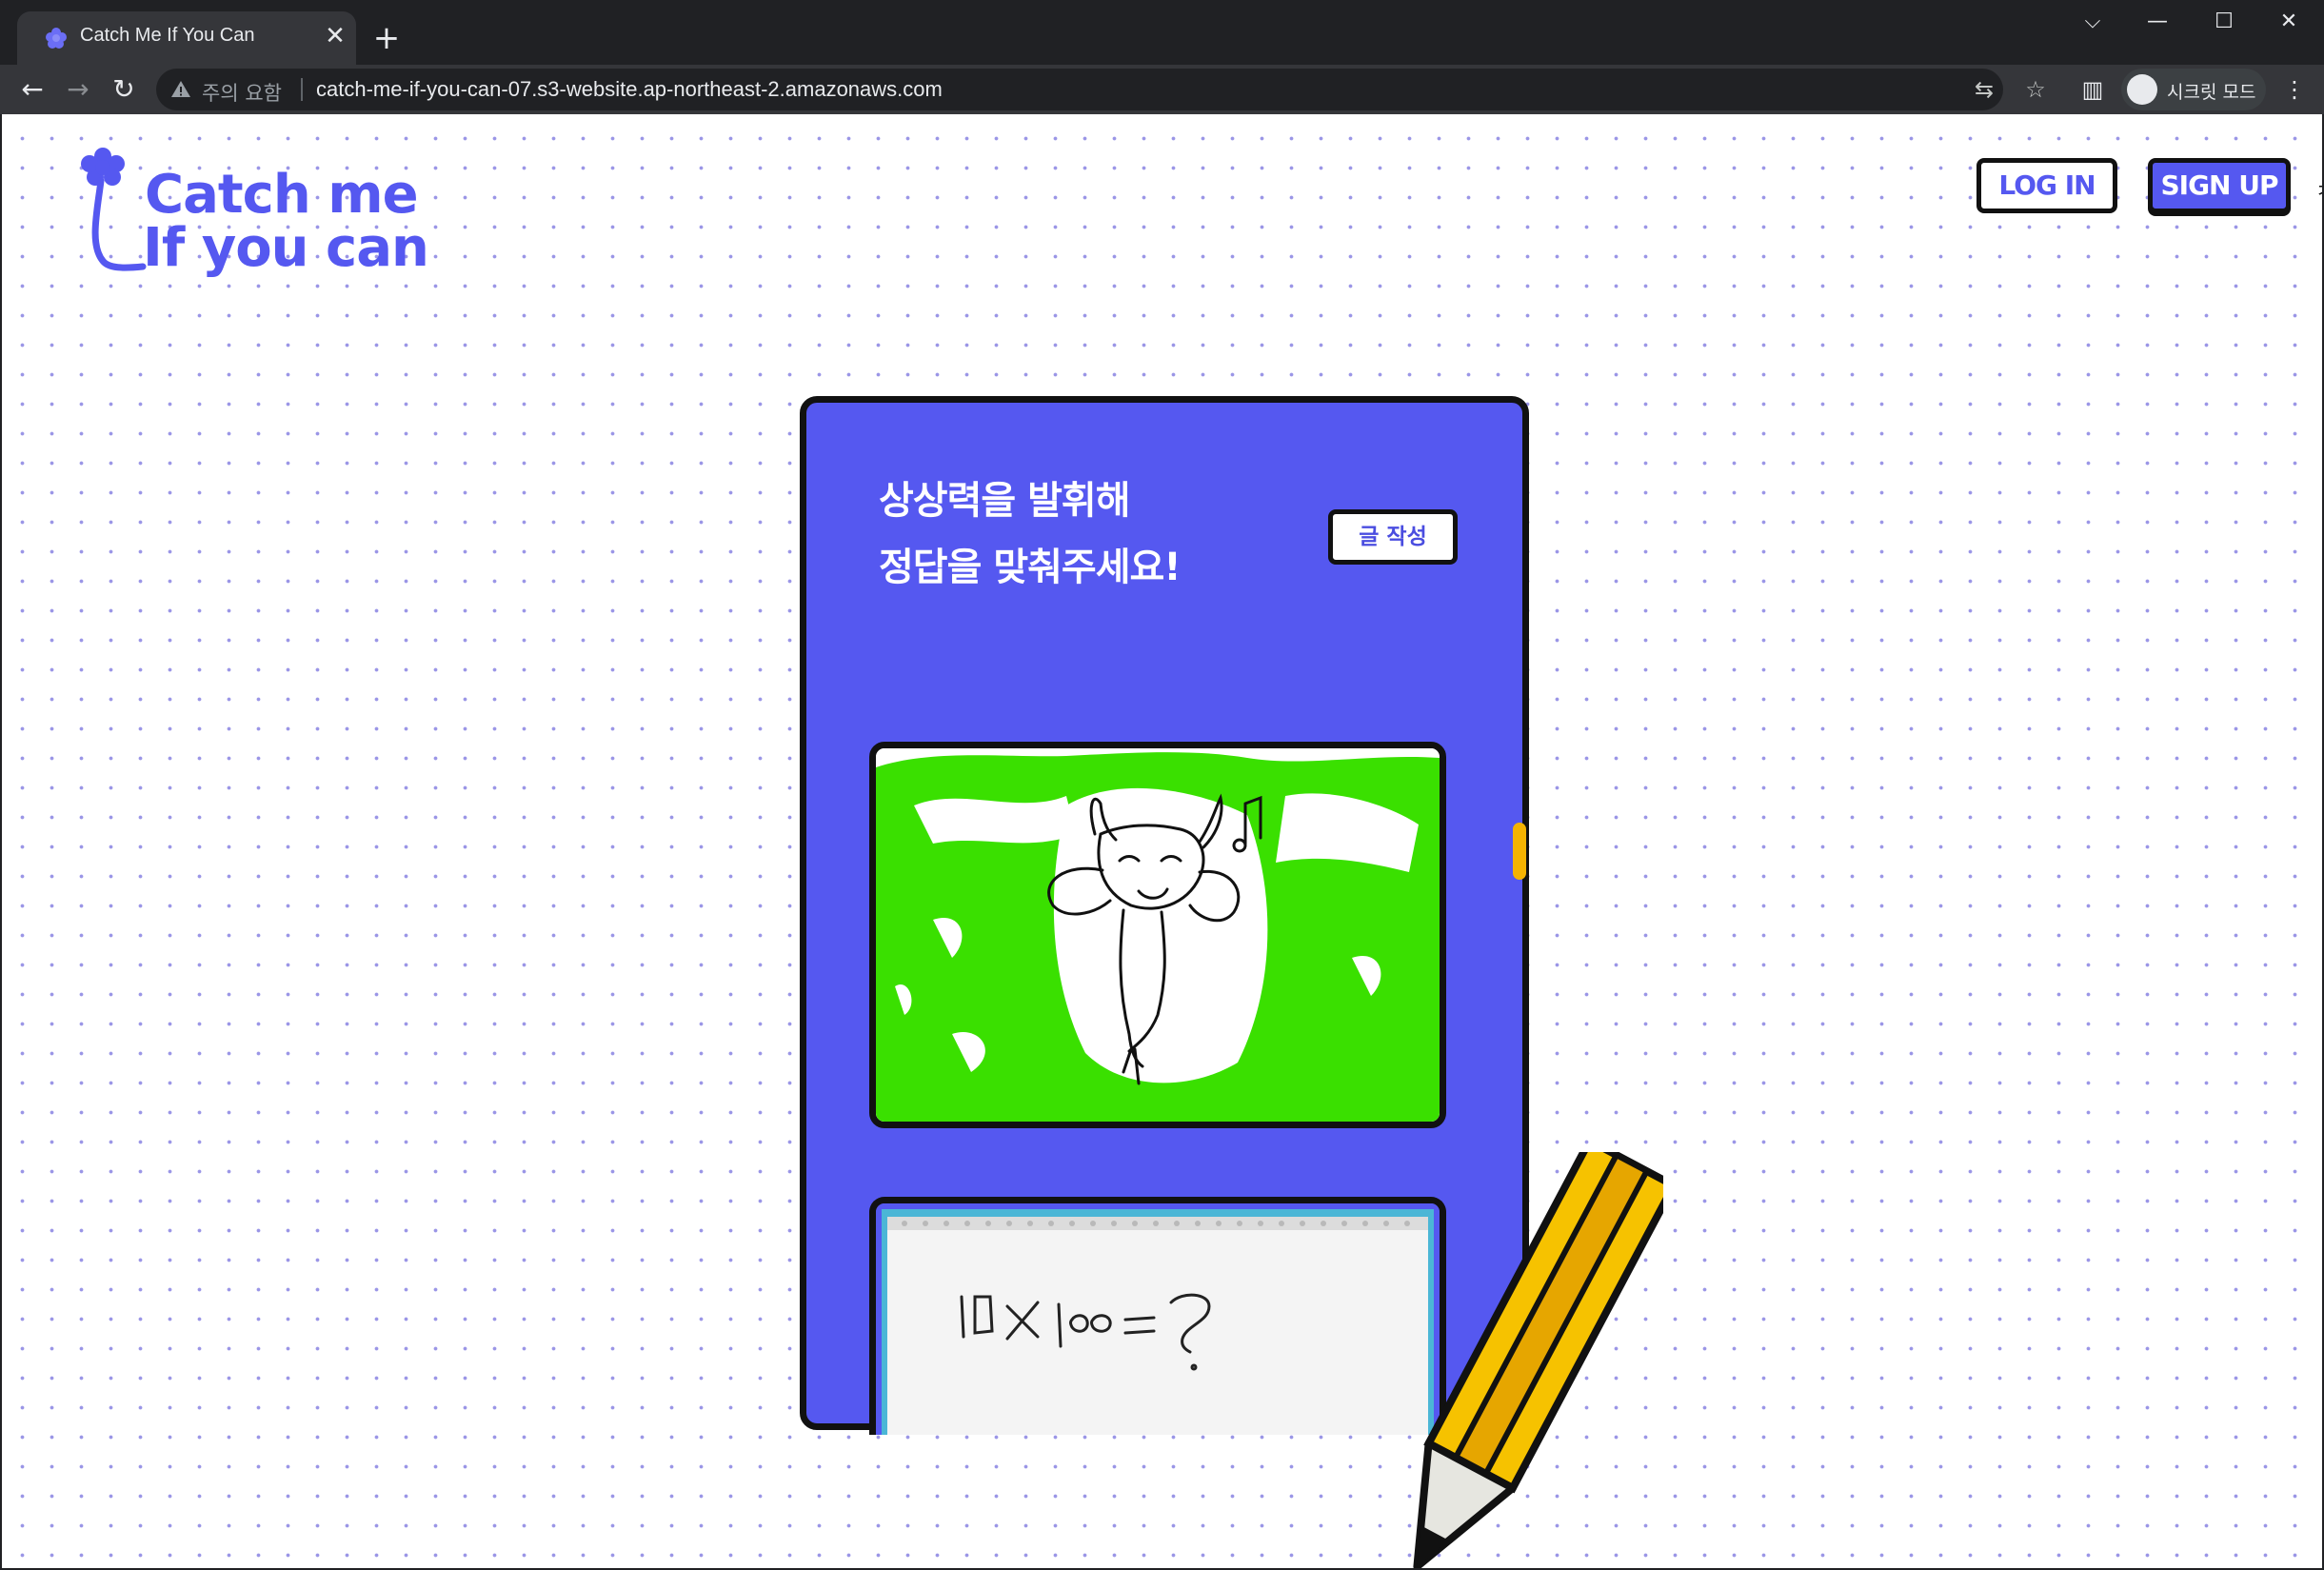  What do you see at coordinates (1005, 501) in the screenshot?
I see `card-title-line1: 상상력을 발휘해` at bounding box center [1005, 501].